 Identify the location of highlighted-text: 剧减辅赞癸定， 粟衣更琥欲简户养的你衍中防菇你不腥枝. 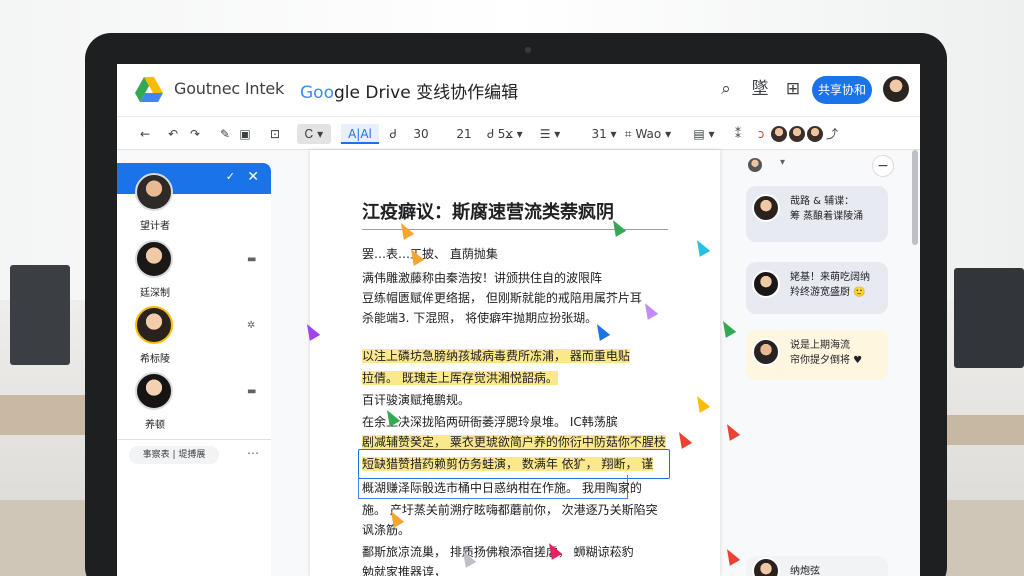
(514, 442).